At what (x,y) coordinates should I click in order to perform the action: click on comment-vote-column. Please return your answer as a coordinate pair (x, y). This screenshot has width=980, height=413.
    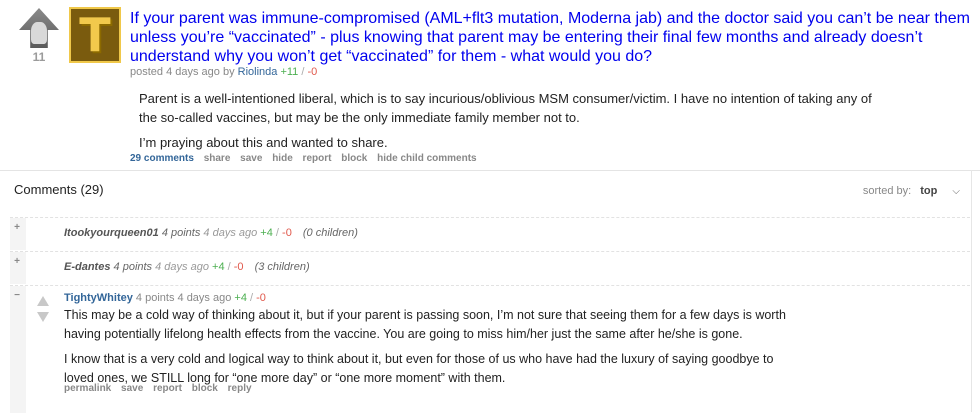
    Looking at the image, I should click on (43, 309).